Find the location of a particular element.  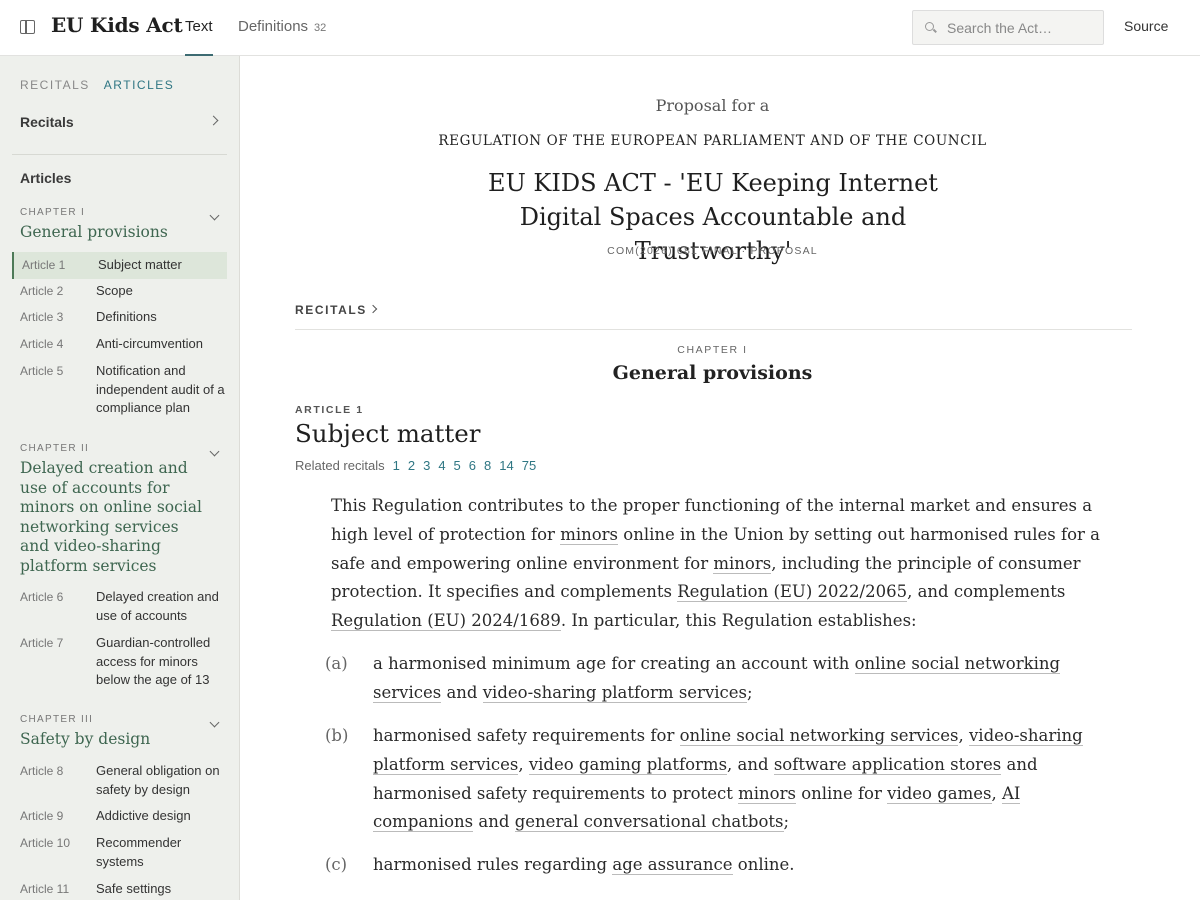

article-number: Article 10 is located at coordinates (45, 843).